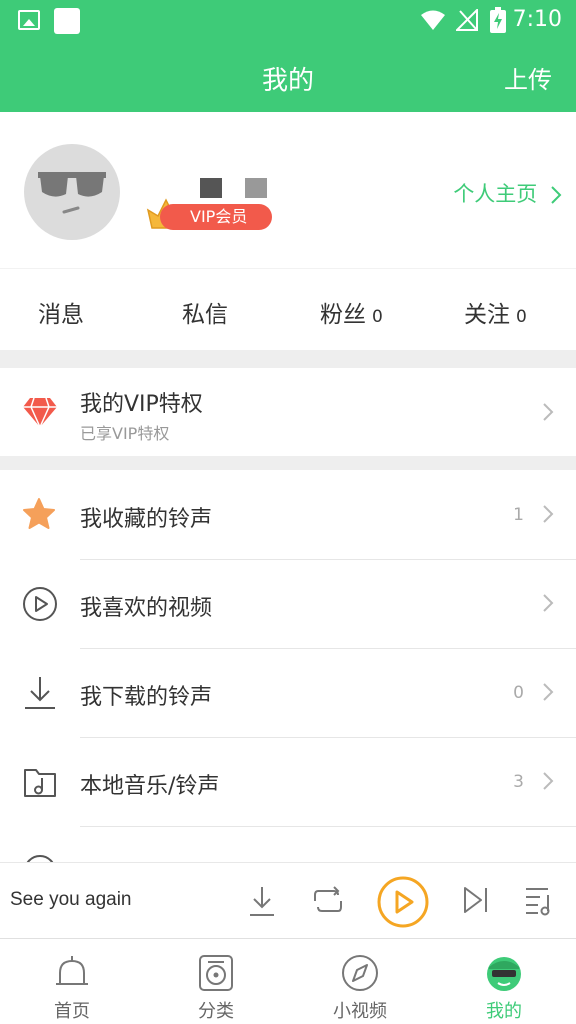 This screenshot has height=1024, width=576. Describe the element at coordinates (288, 412) in the screenshot. I see `vip-privileges-row: 我的VIP特权 已享VIP特权` at that location.